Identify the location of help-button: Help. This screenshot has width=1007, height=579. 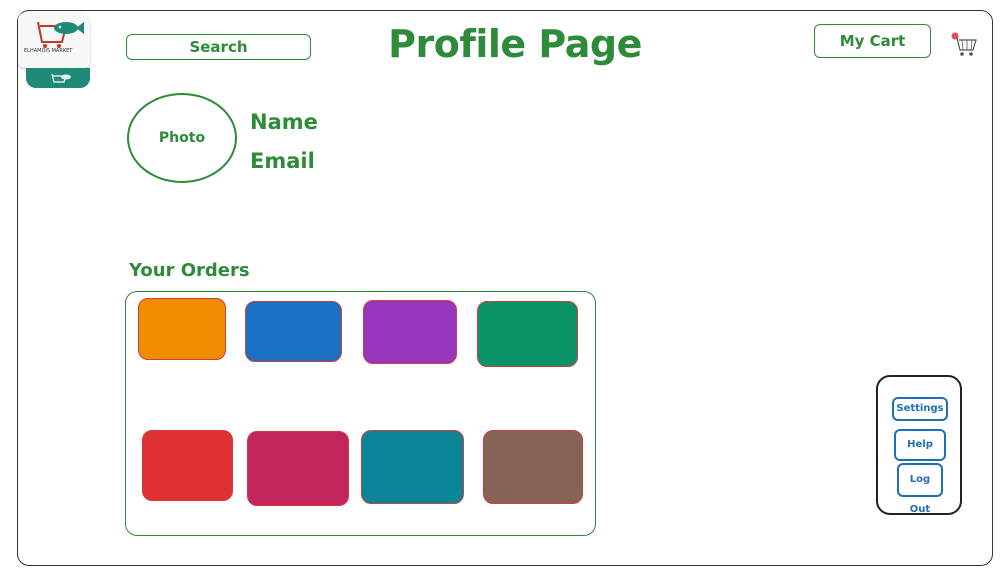
(920, 445).